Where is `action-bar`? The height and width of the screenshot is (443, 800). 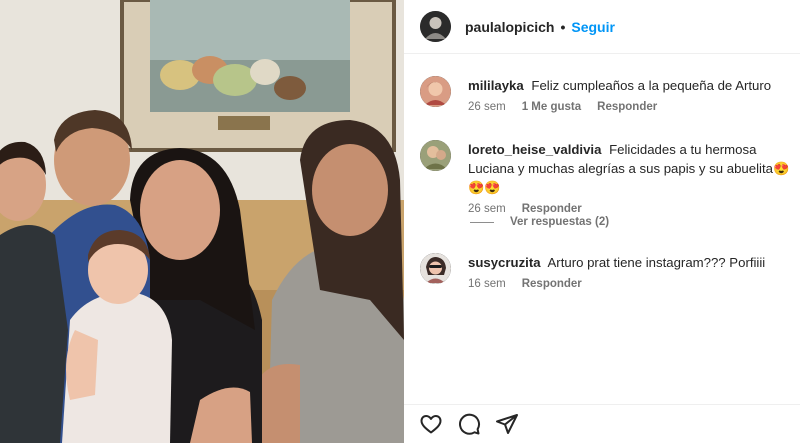
action-bar is located at coordinates (602, 423).